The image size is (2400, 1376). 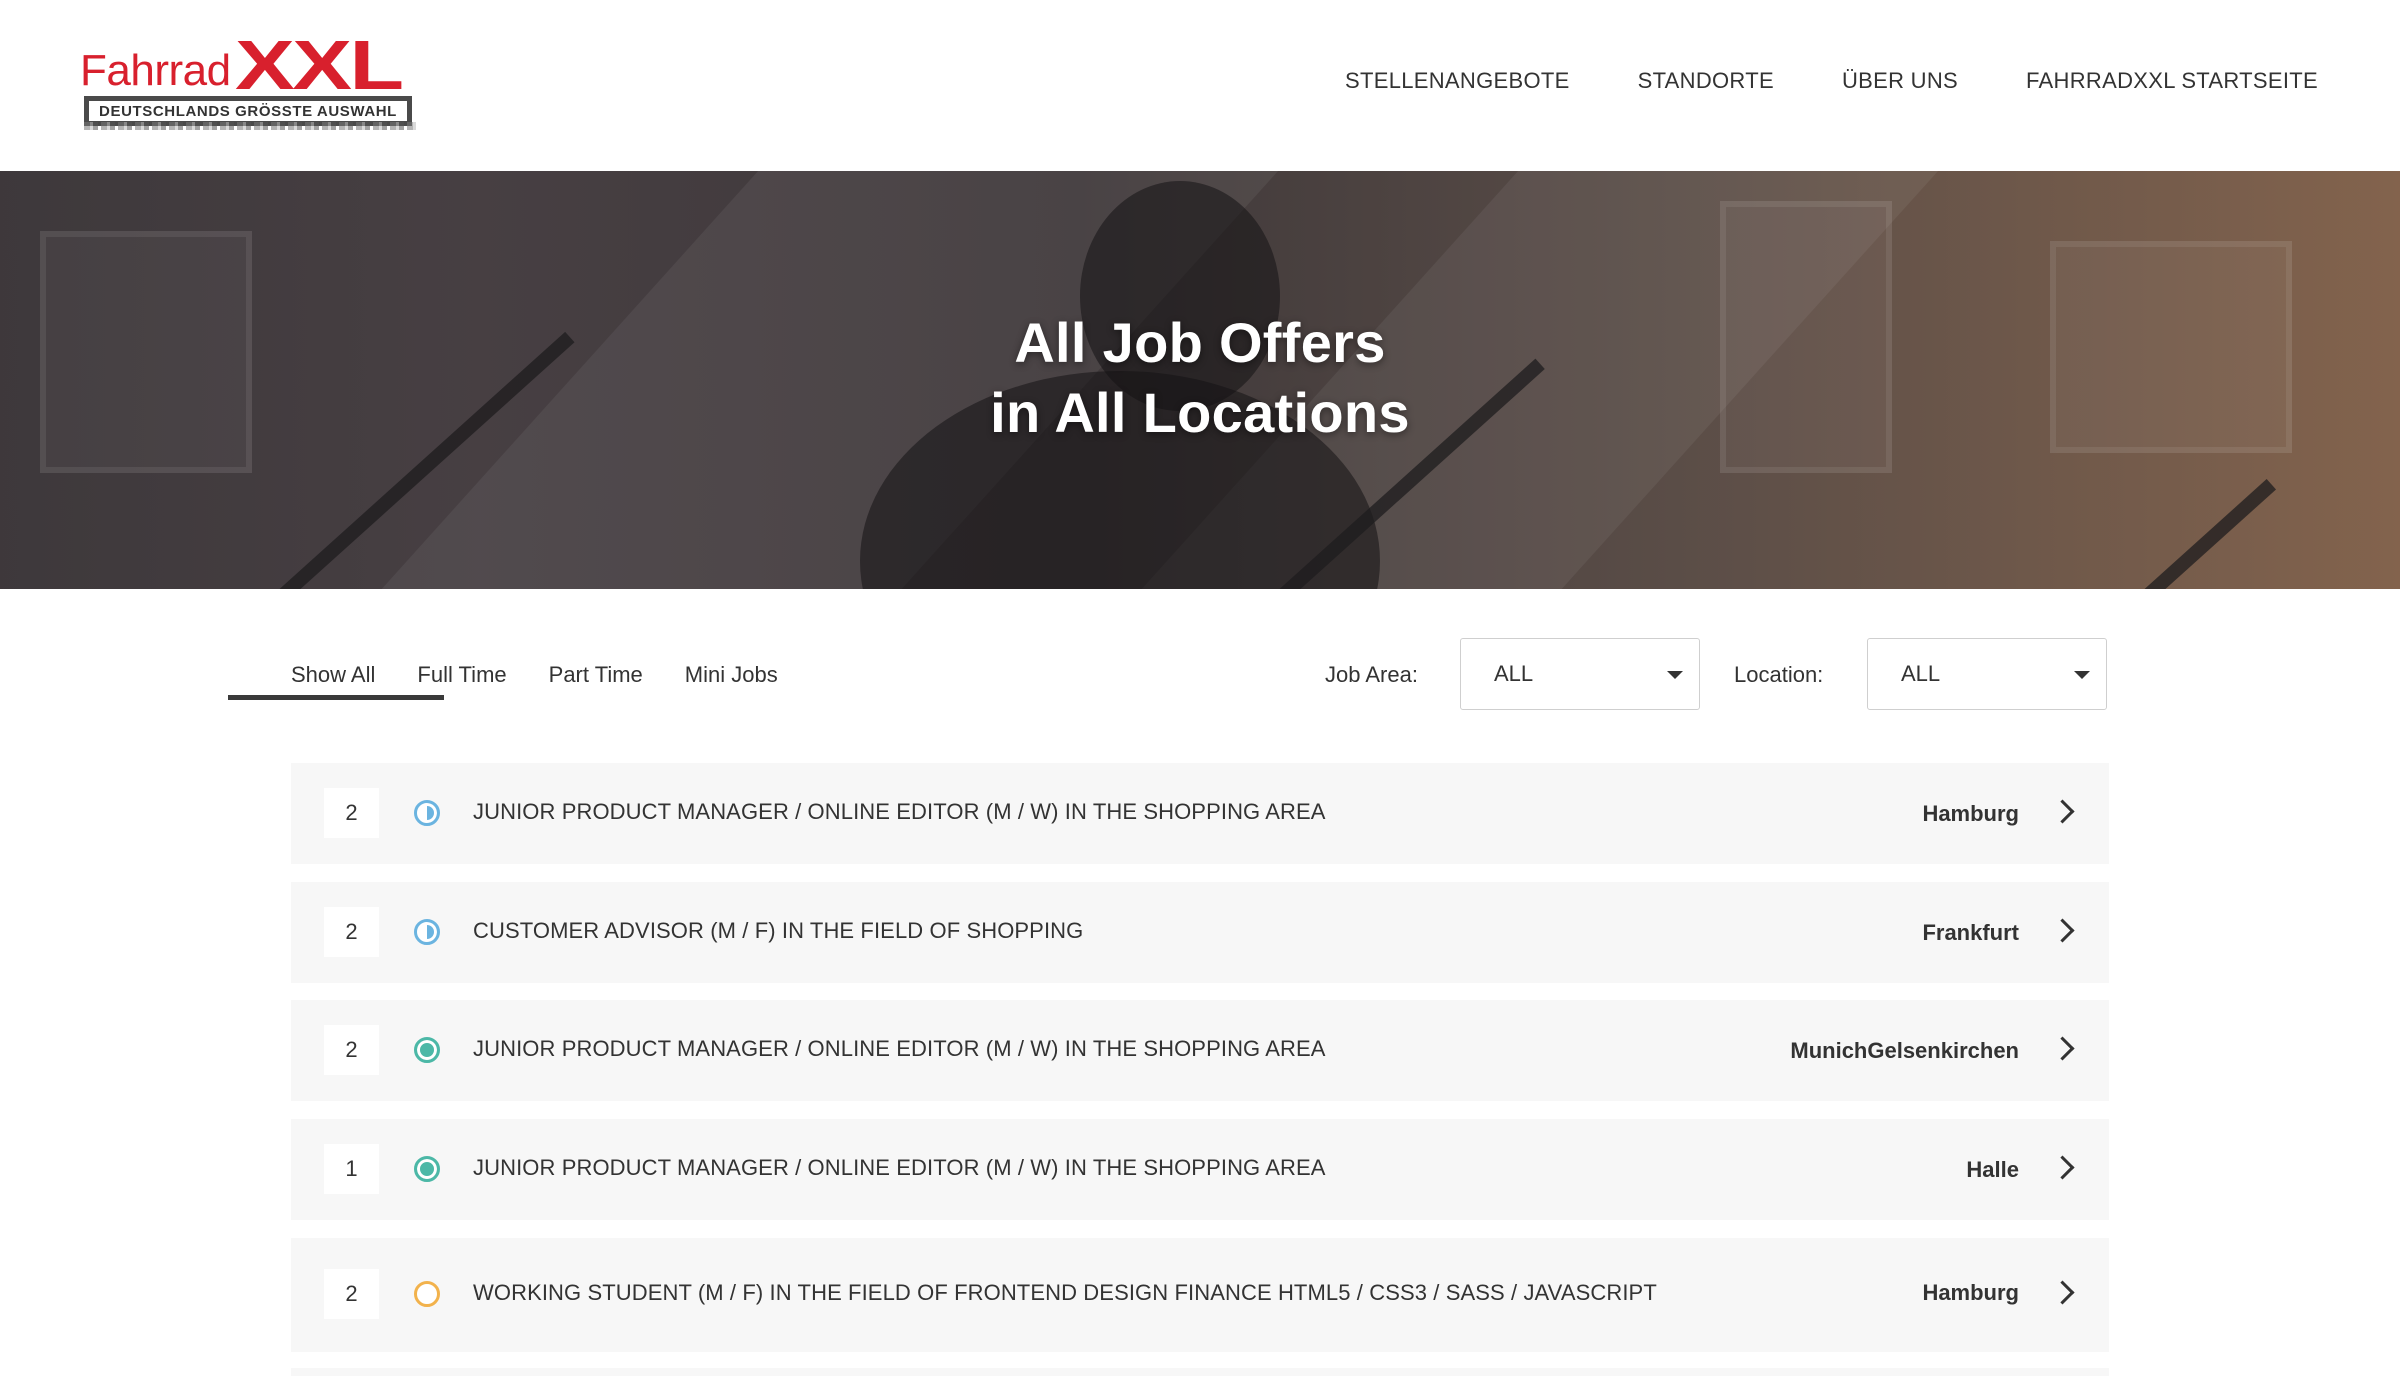 I want to click on location-label: Location:, so click(x=1779, y=674).